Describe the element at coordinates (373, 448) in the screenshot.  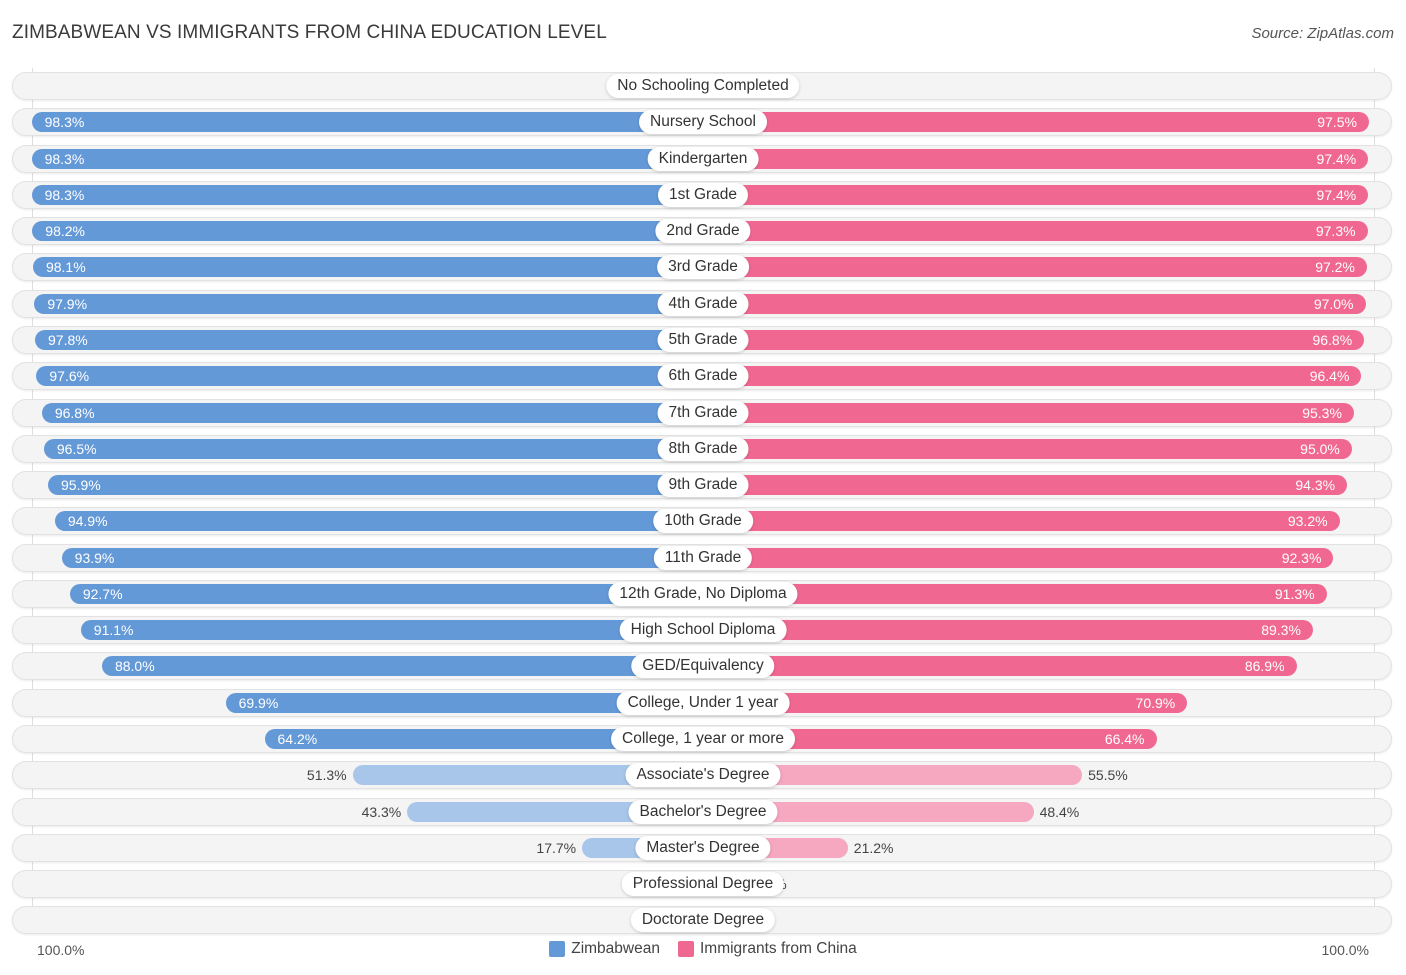
I see `bar-zimbabwean-8th-grade` at that location.